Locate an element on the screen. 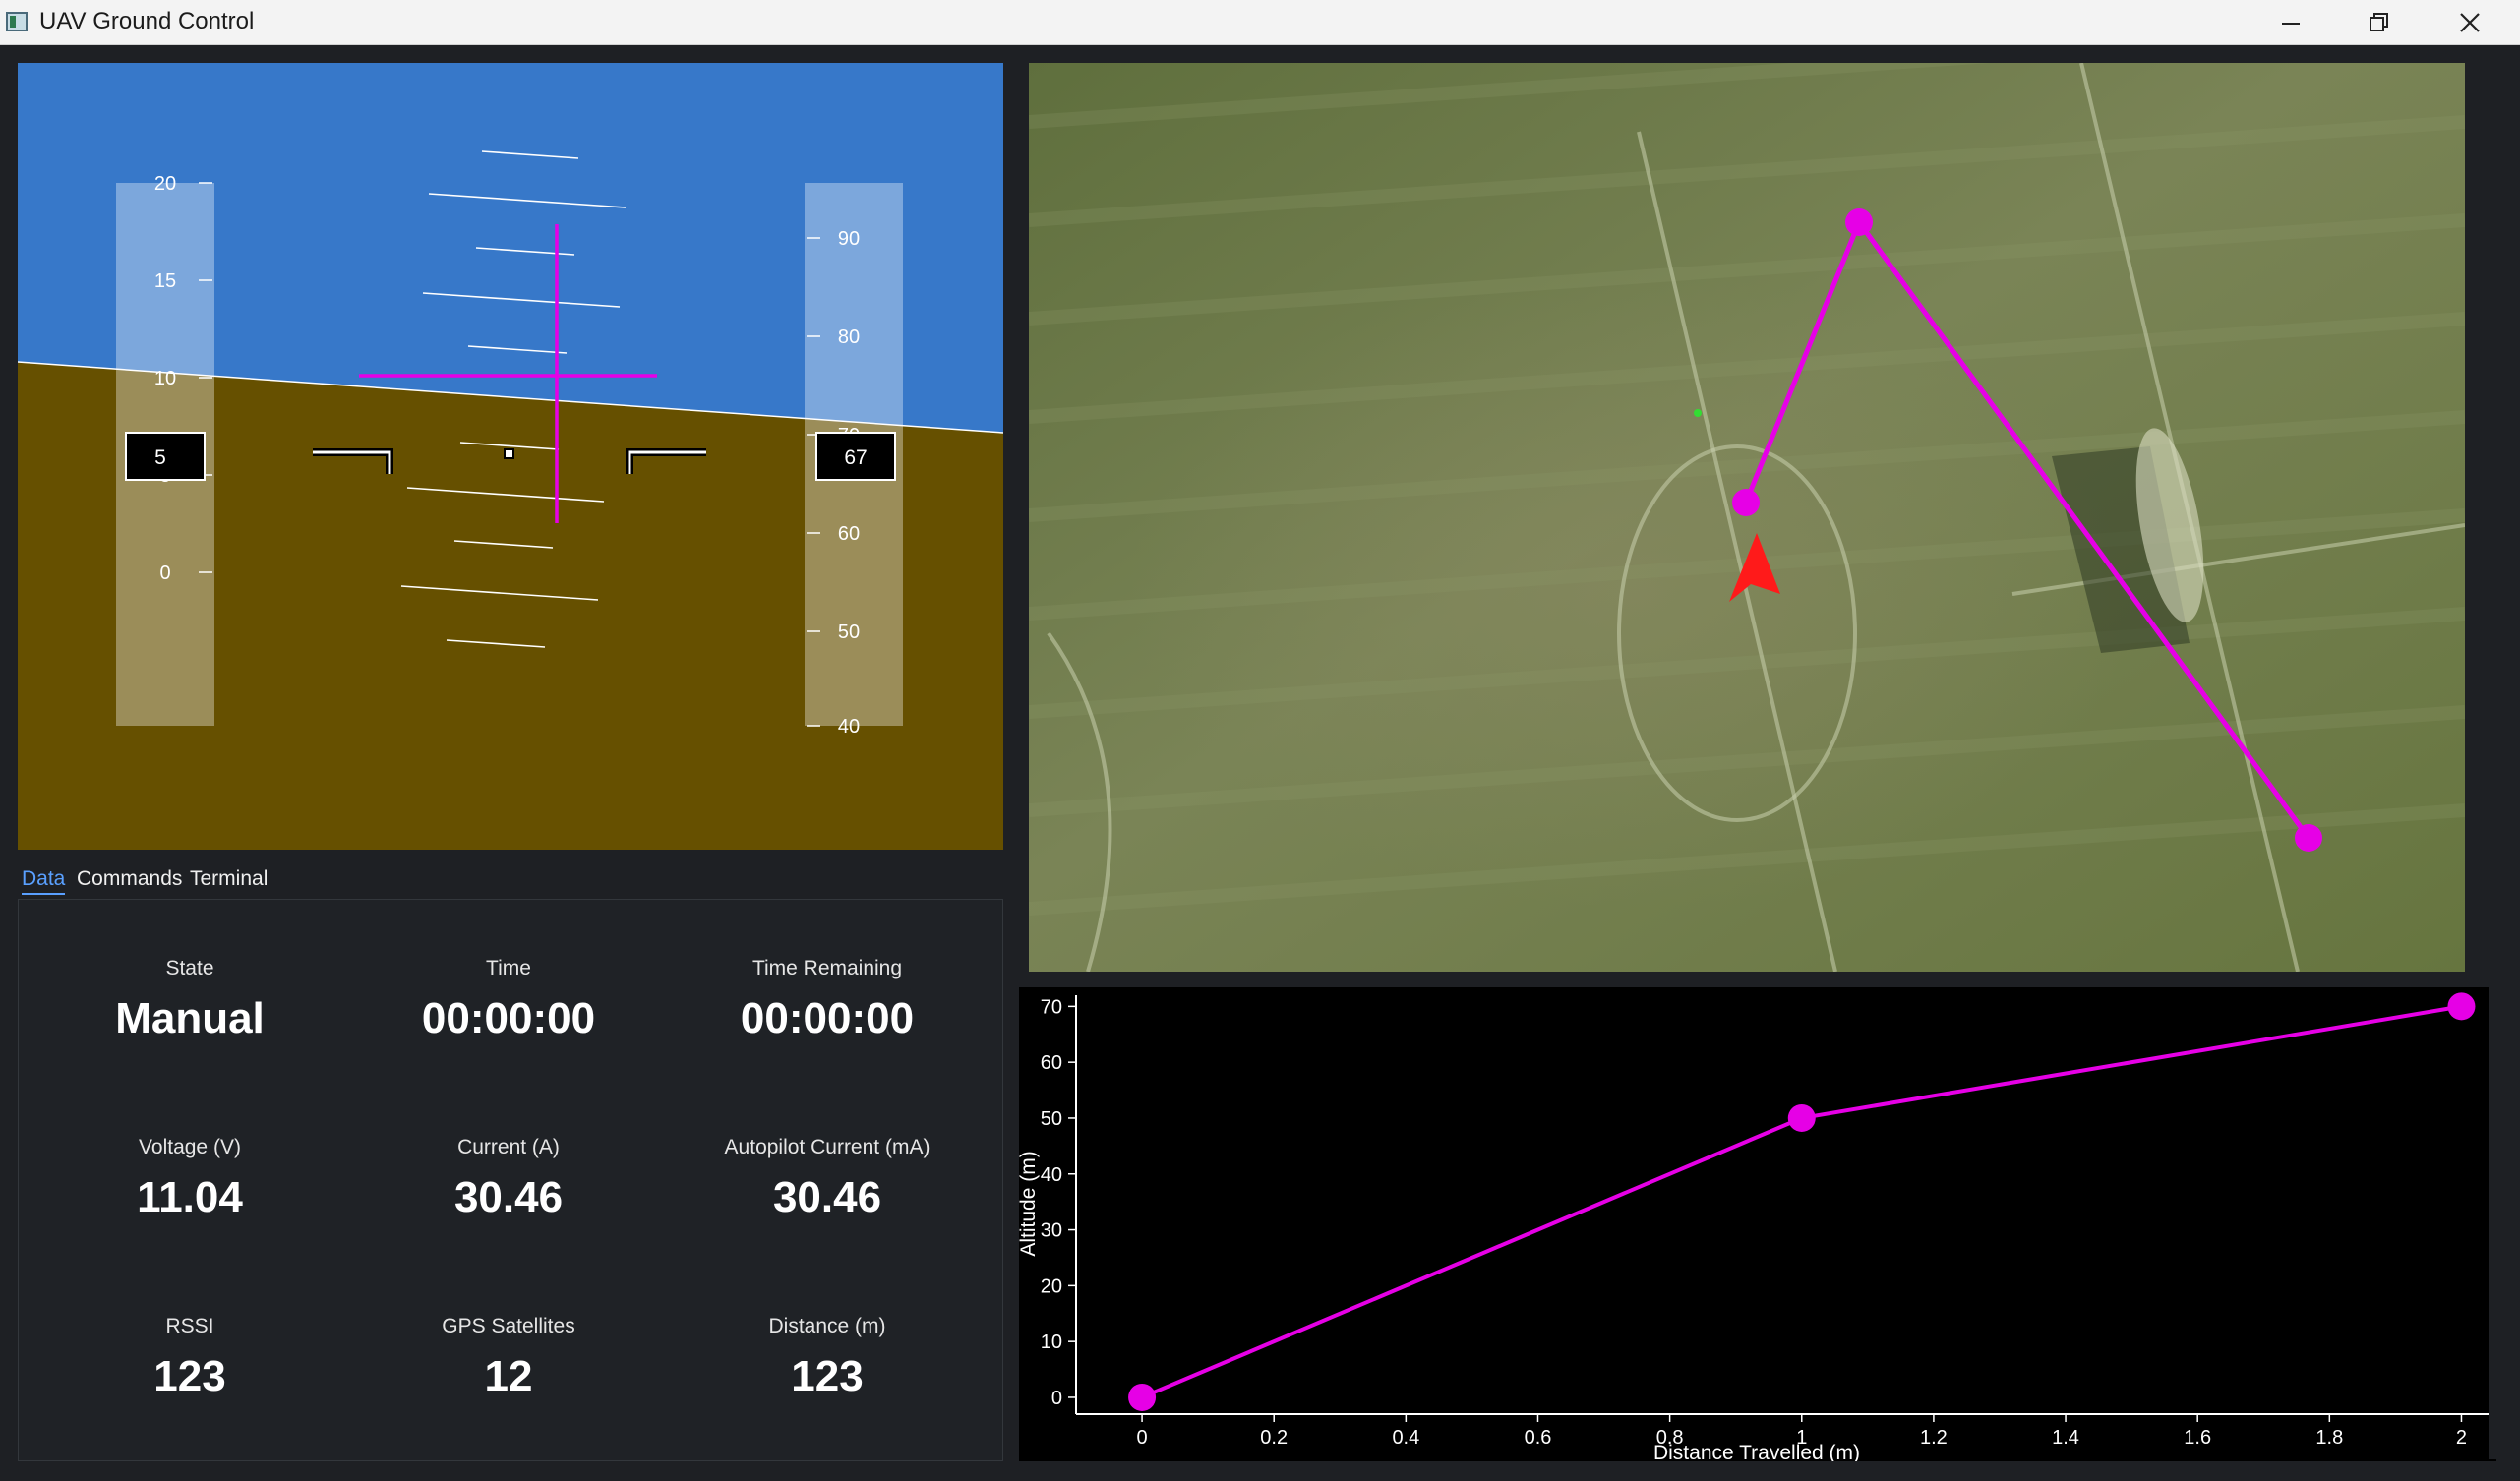 The image size is (2520, 1481). current-label: Current (A) is located at coordinates (508, 1147).